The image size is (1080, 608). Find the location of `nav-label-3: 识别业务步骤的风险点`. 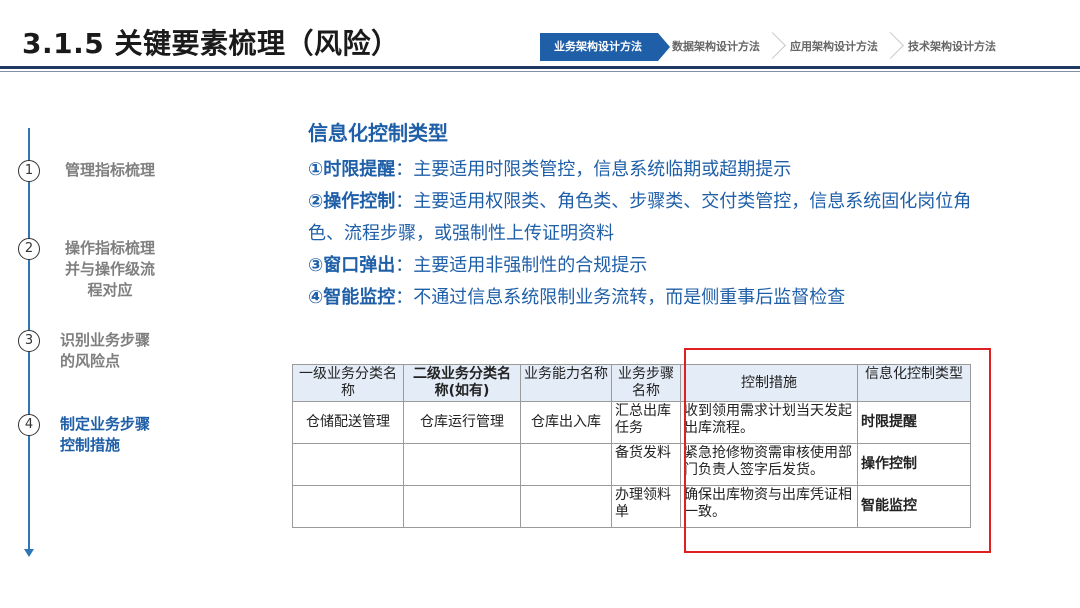

nav-label-3: 识别业务步骤的风险点 is located at coordinates (105, 350).